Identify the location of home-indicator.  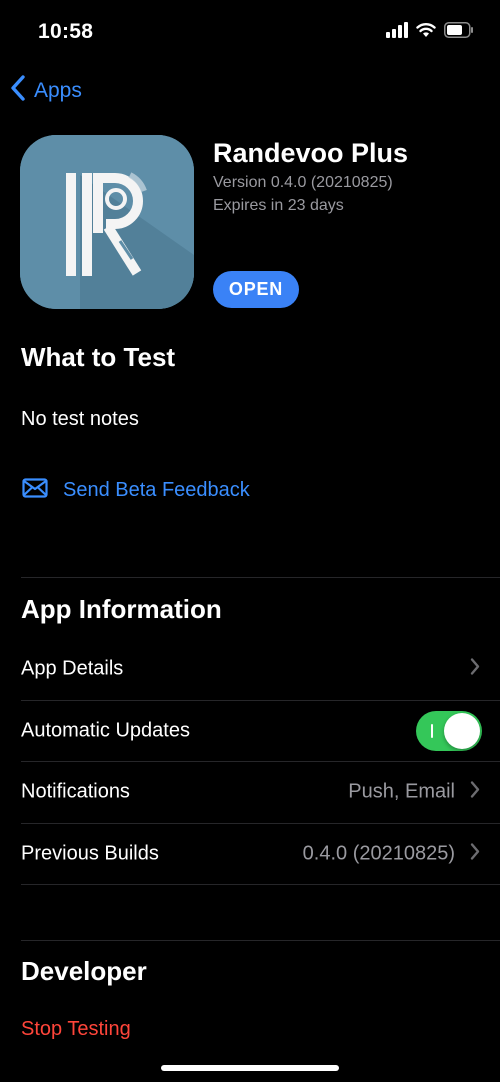
(250, 1068).